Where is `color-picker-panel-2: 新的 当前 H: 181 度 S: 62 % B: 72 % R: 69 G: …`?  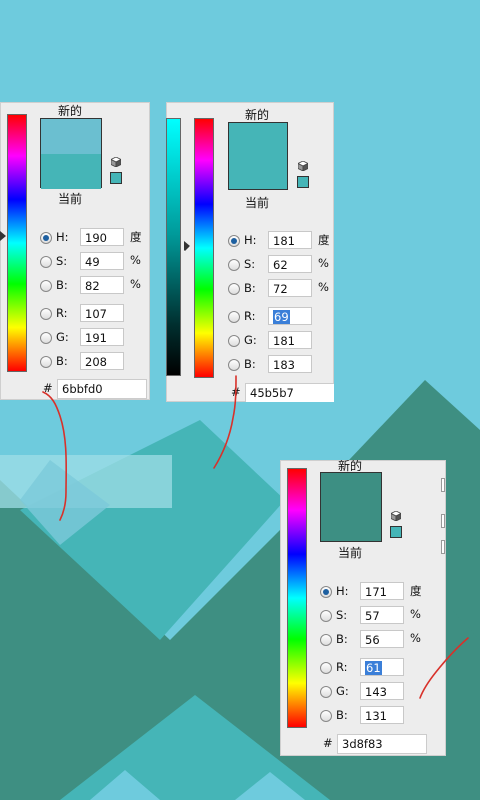
color-picker-panel-2: 新的 当前 H: 181 度 S: 62 % B: 72 % R: 69 G: … is located at coordinates (250, 252).